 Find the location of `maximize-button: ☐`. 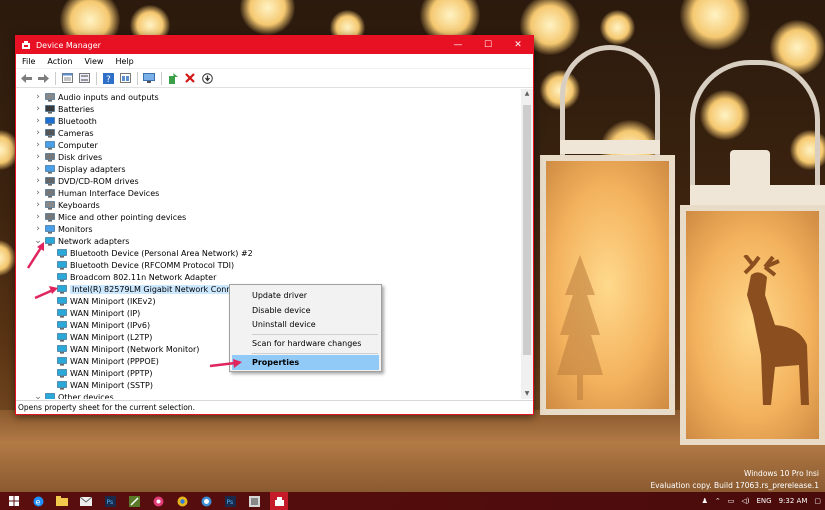

maximize-button: ☐ is located at coordinates (488, 45).